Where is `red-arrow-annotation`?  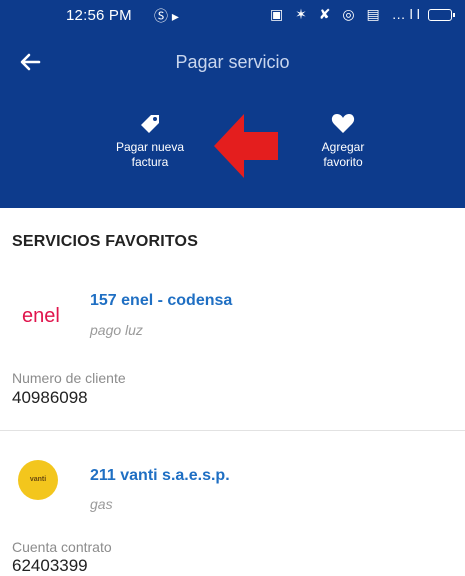
red-arrow-annotation is located at coordinates (246, 146).